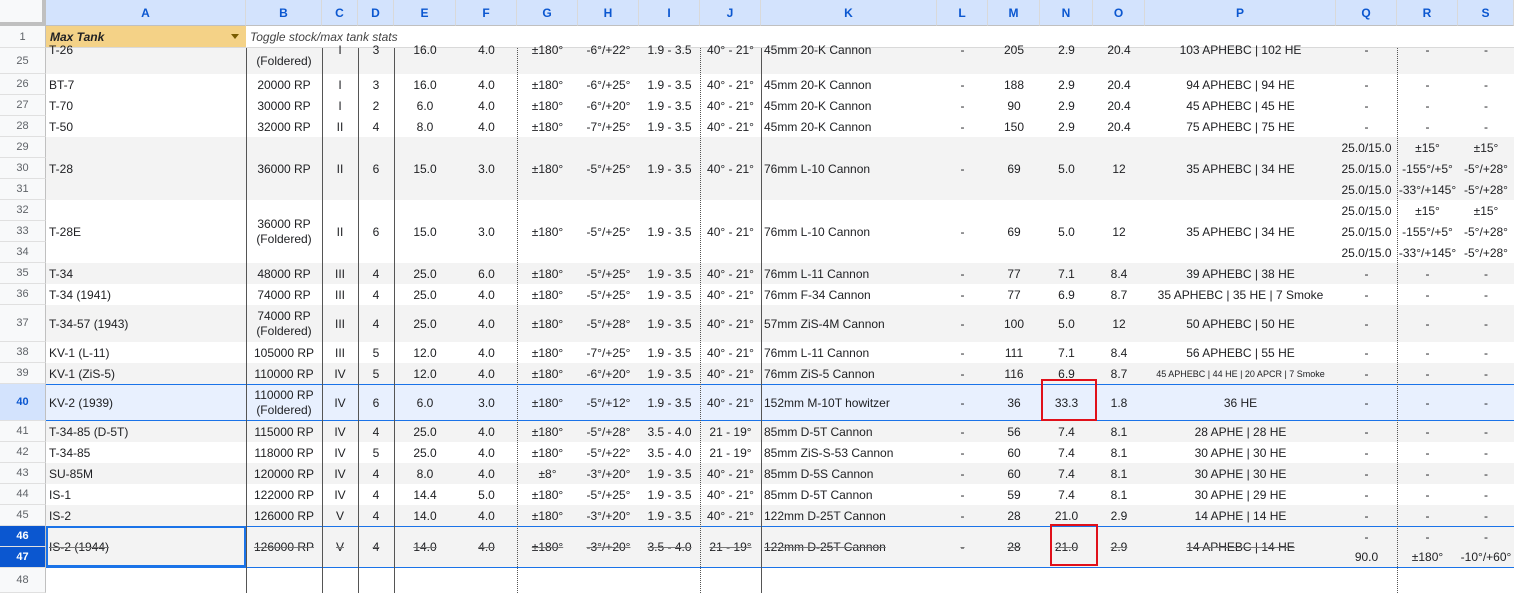 The height and width of the screenshot is (593, 1514). What do you see at coordinates (1486, 294) in the screenshot?
I see `cell-s36: -` at bounding box center [1486, 294].